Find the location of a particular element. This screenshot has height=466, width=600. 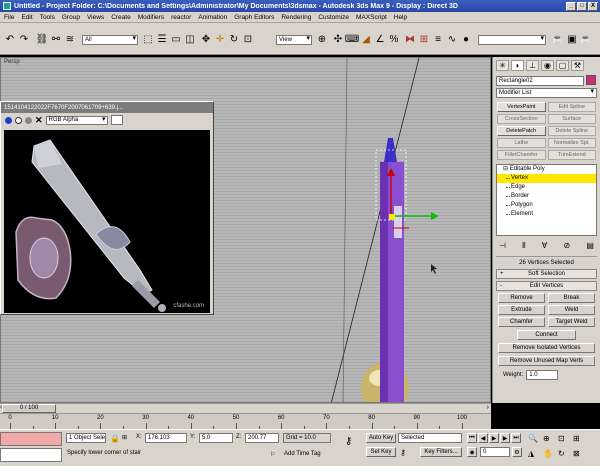

hierarchy-tab-icon: ⊥ is located at coordinates (532, 65).